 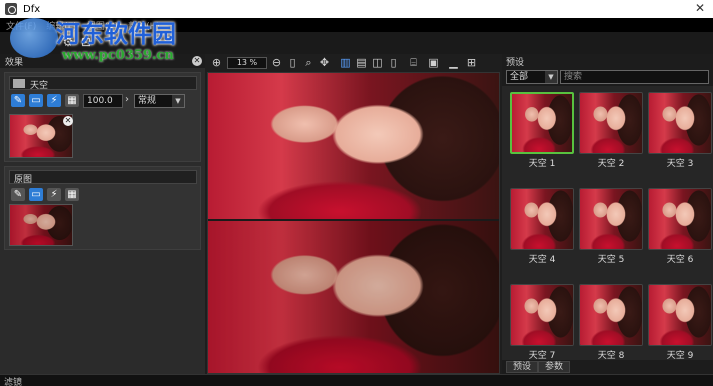 I want to click on split-half-icon: ◫, so click(x=377, y=63).